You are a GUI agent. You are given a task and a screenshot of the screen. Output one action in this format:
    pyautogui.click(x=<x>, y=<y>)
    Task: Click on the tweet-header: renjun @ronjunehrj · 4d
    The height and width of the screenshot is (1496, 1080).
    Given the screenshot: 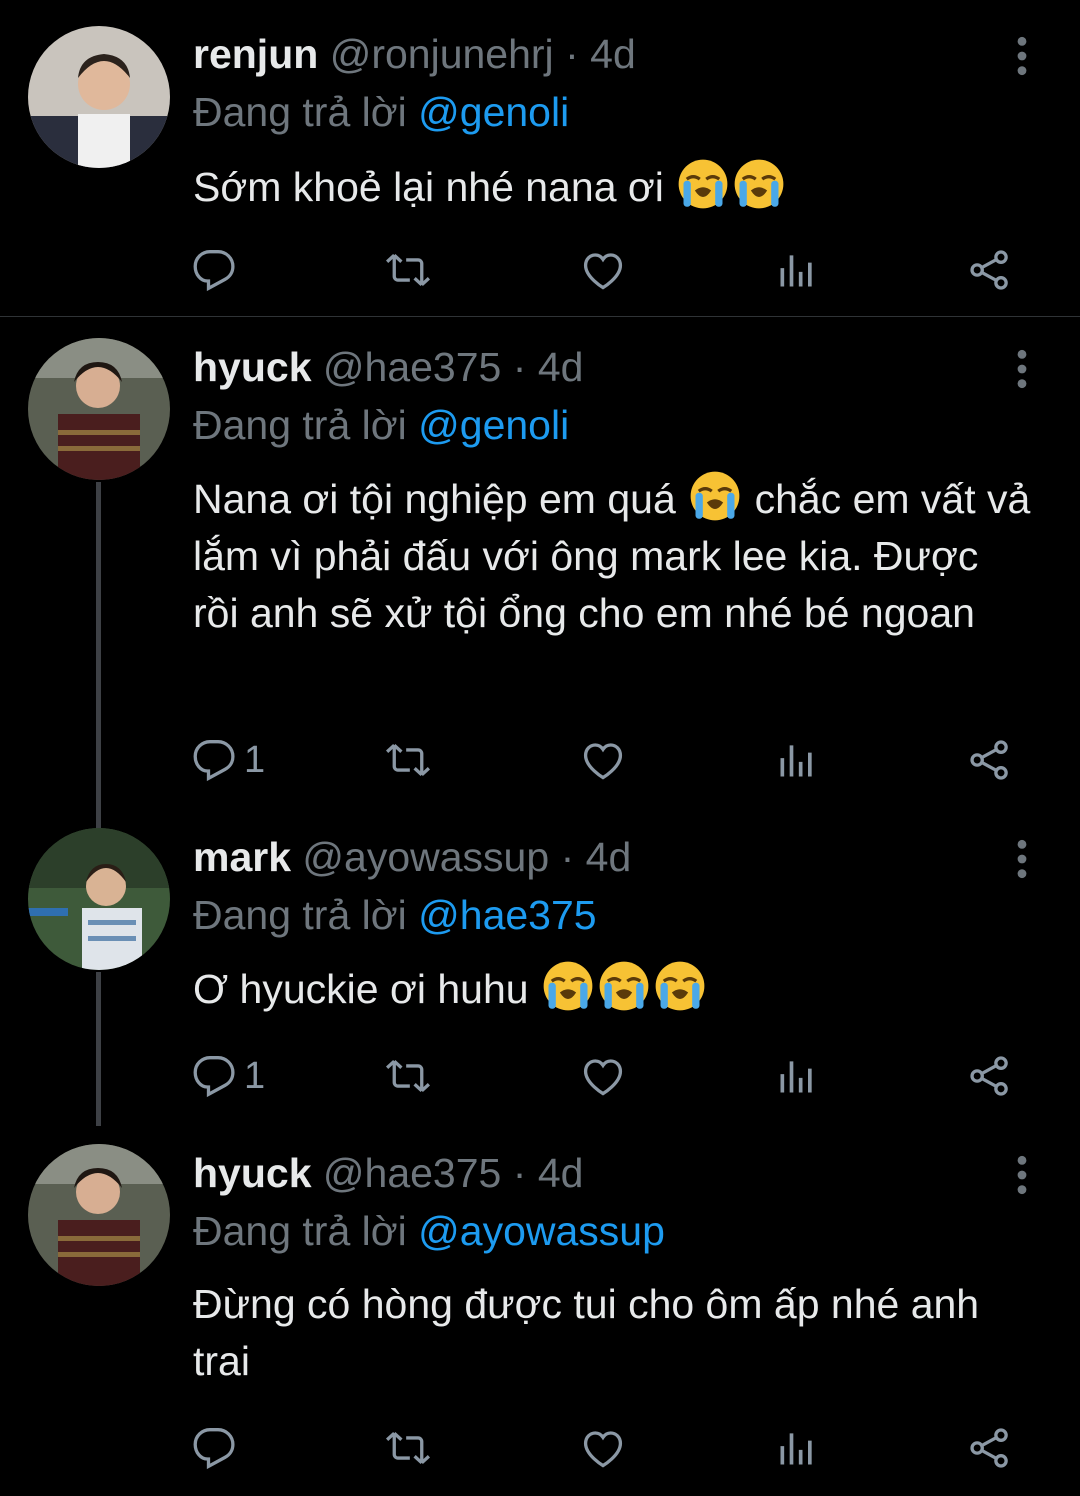 What is the action you would take?
    pyautogui.click(x=414, y=54)
    